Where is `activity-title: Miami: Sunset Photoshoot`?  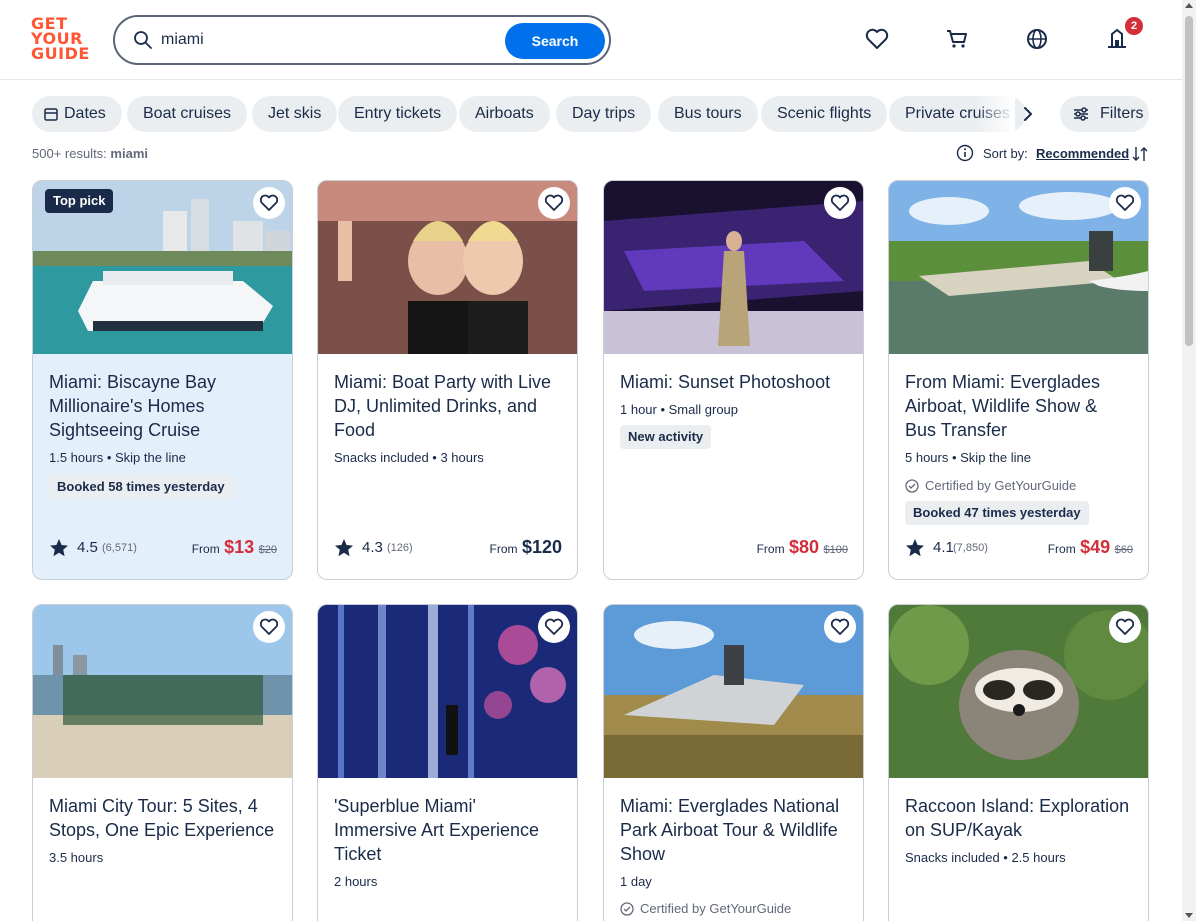 activity-title: Miami: Sunset Photoshoot is located at coordinates (734, 382).